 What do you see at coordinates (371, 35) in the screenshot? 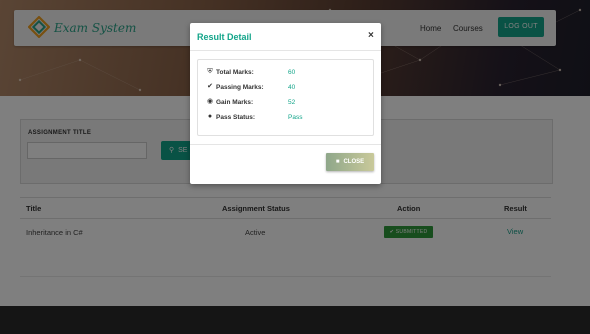
I see `modal-close-x-button: ×` at bounding box center [371, 35].